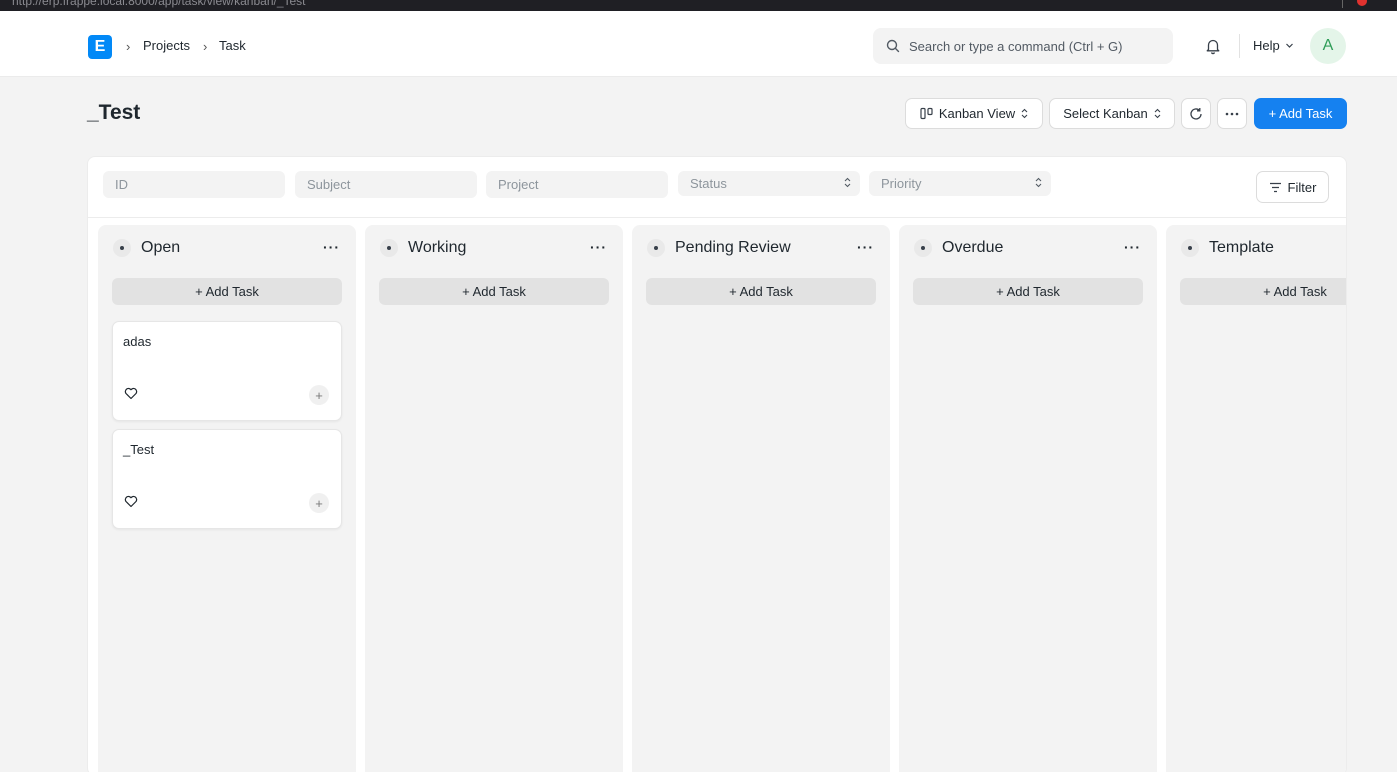 This screenshot has height=772, width=1397. What do you see at coordinates (160, 248) in the screenshot?
I see `column-title: Open` at bounding box center [160, 248].